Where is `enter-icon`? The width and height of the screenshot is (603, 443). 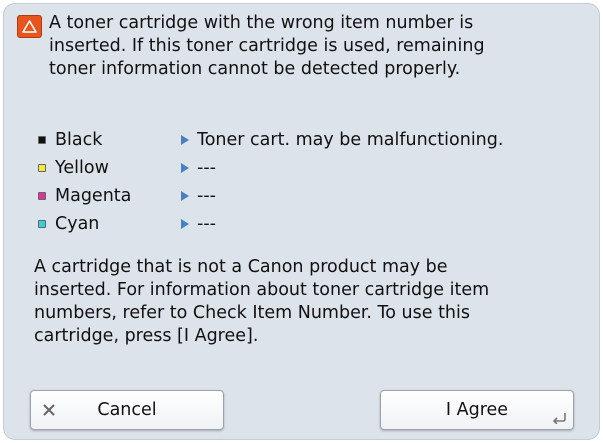 enter-icon is located at coordinates (559, 418).